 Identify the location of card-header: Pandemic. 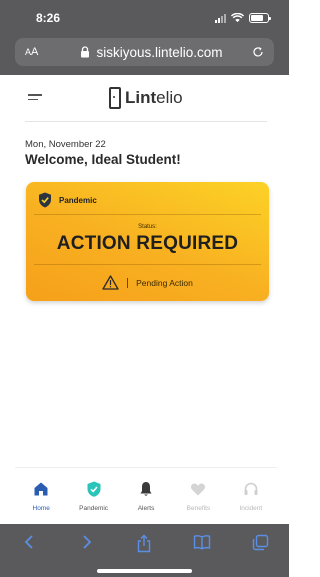
(67, 200).